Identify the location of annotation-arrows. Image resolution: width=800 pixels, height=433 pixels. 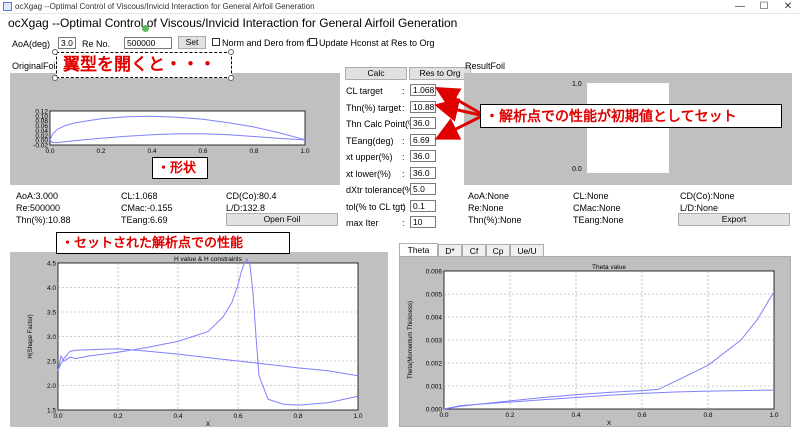
(457, 113).